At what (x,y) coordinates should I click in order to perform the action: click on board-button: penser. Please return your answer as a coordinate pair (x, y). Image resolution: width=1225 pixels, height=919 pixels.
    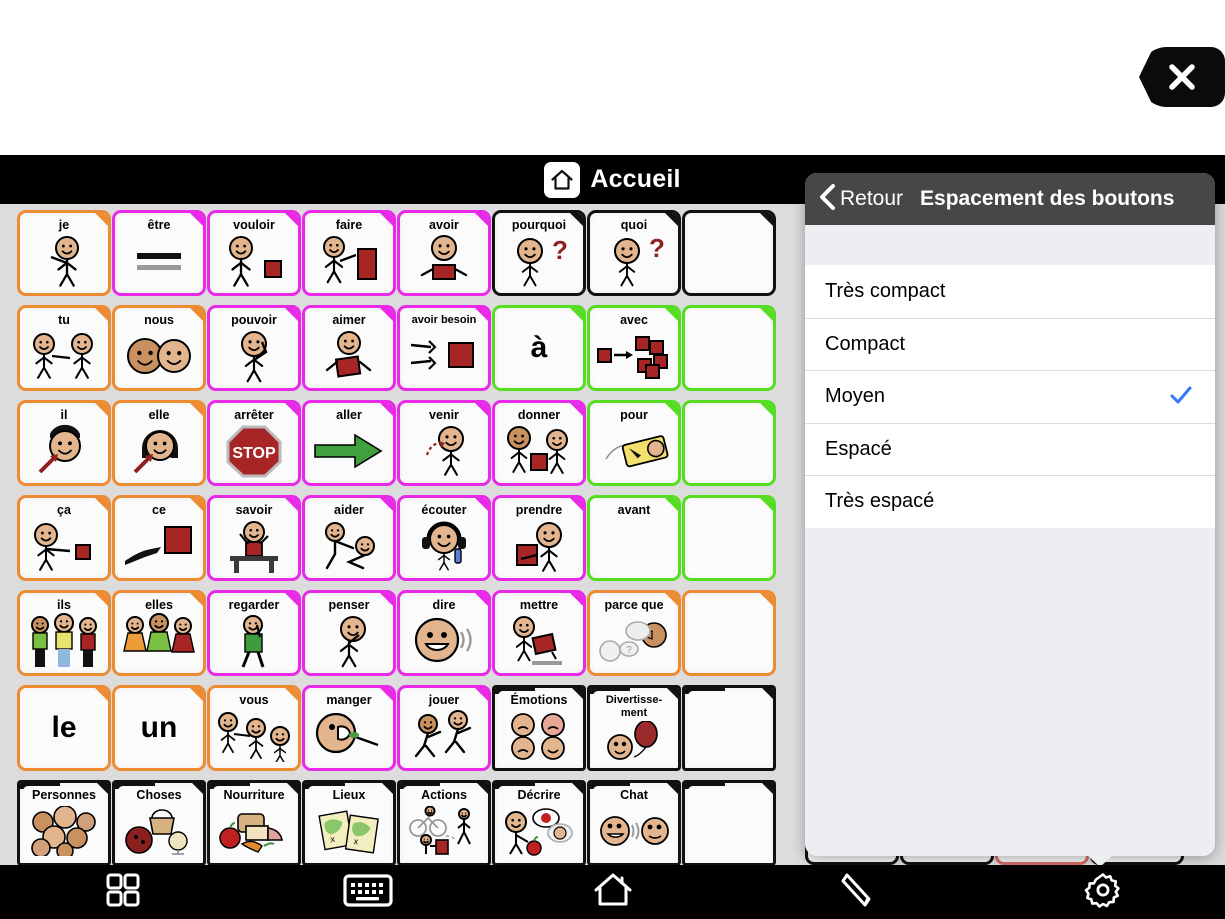
    Looking at the image, I should click on (349, 633).